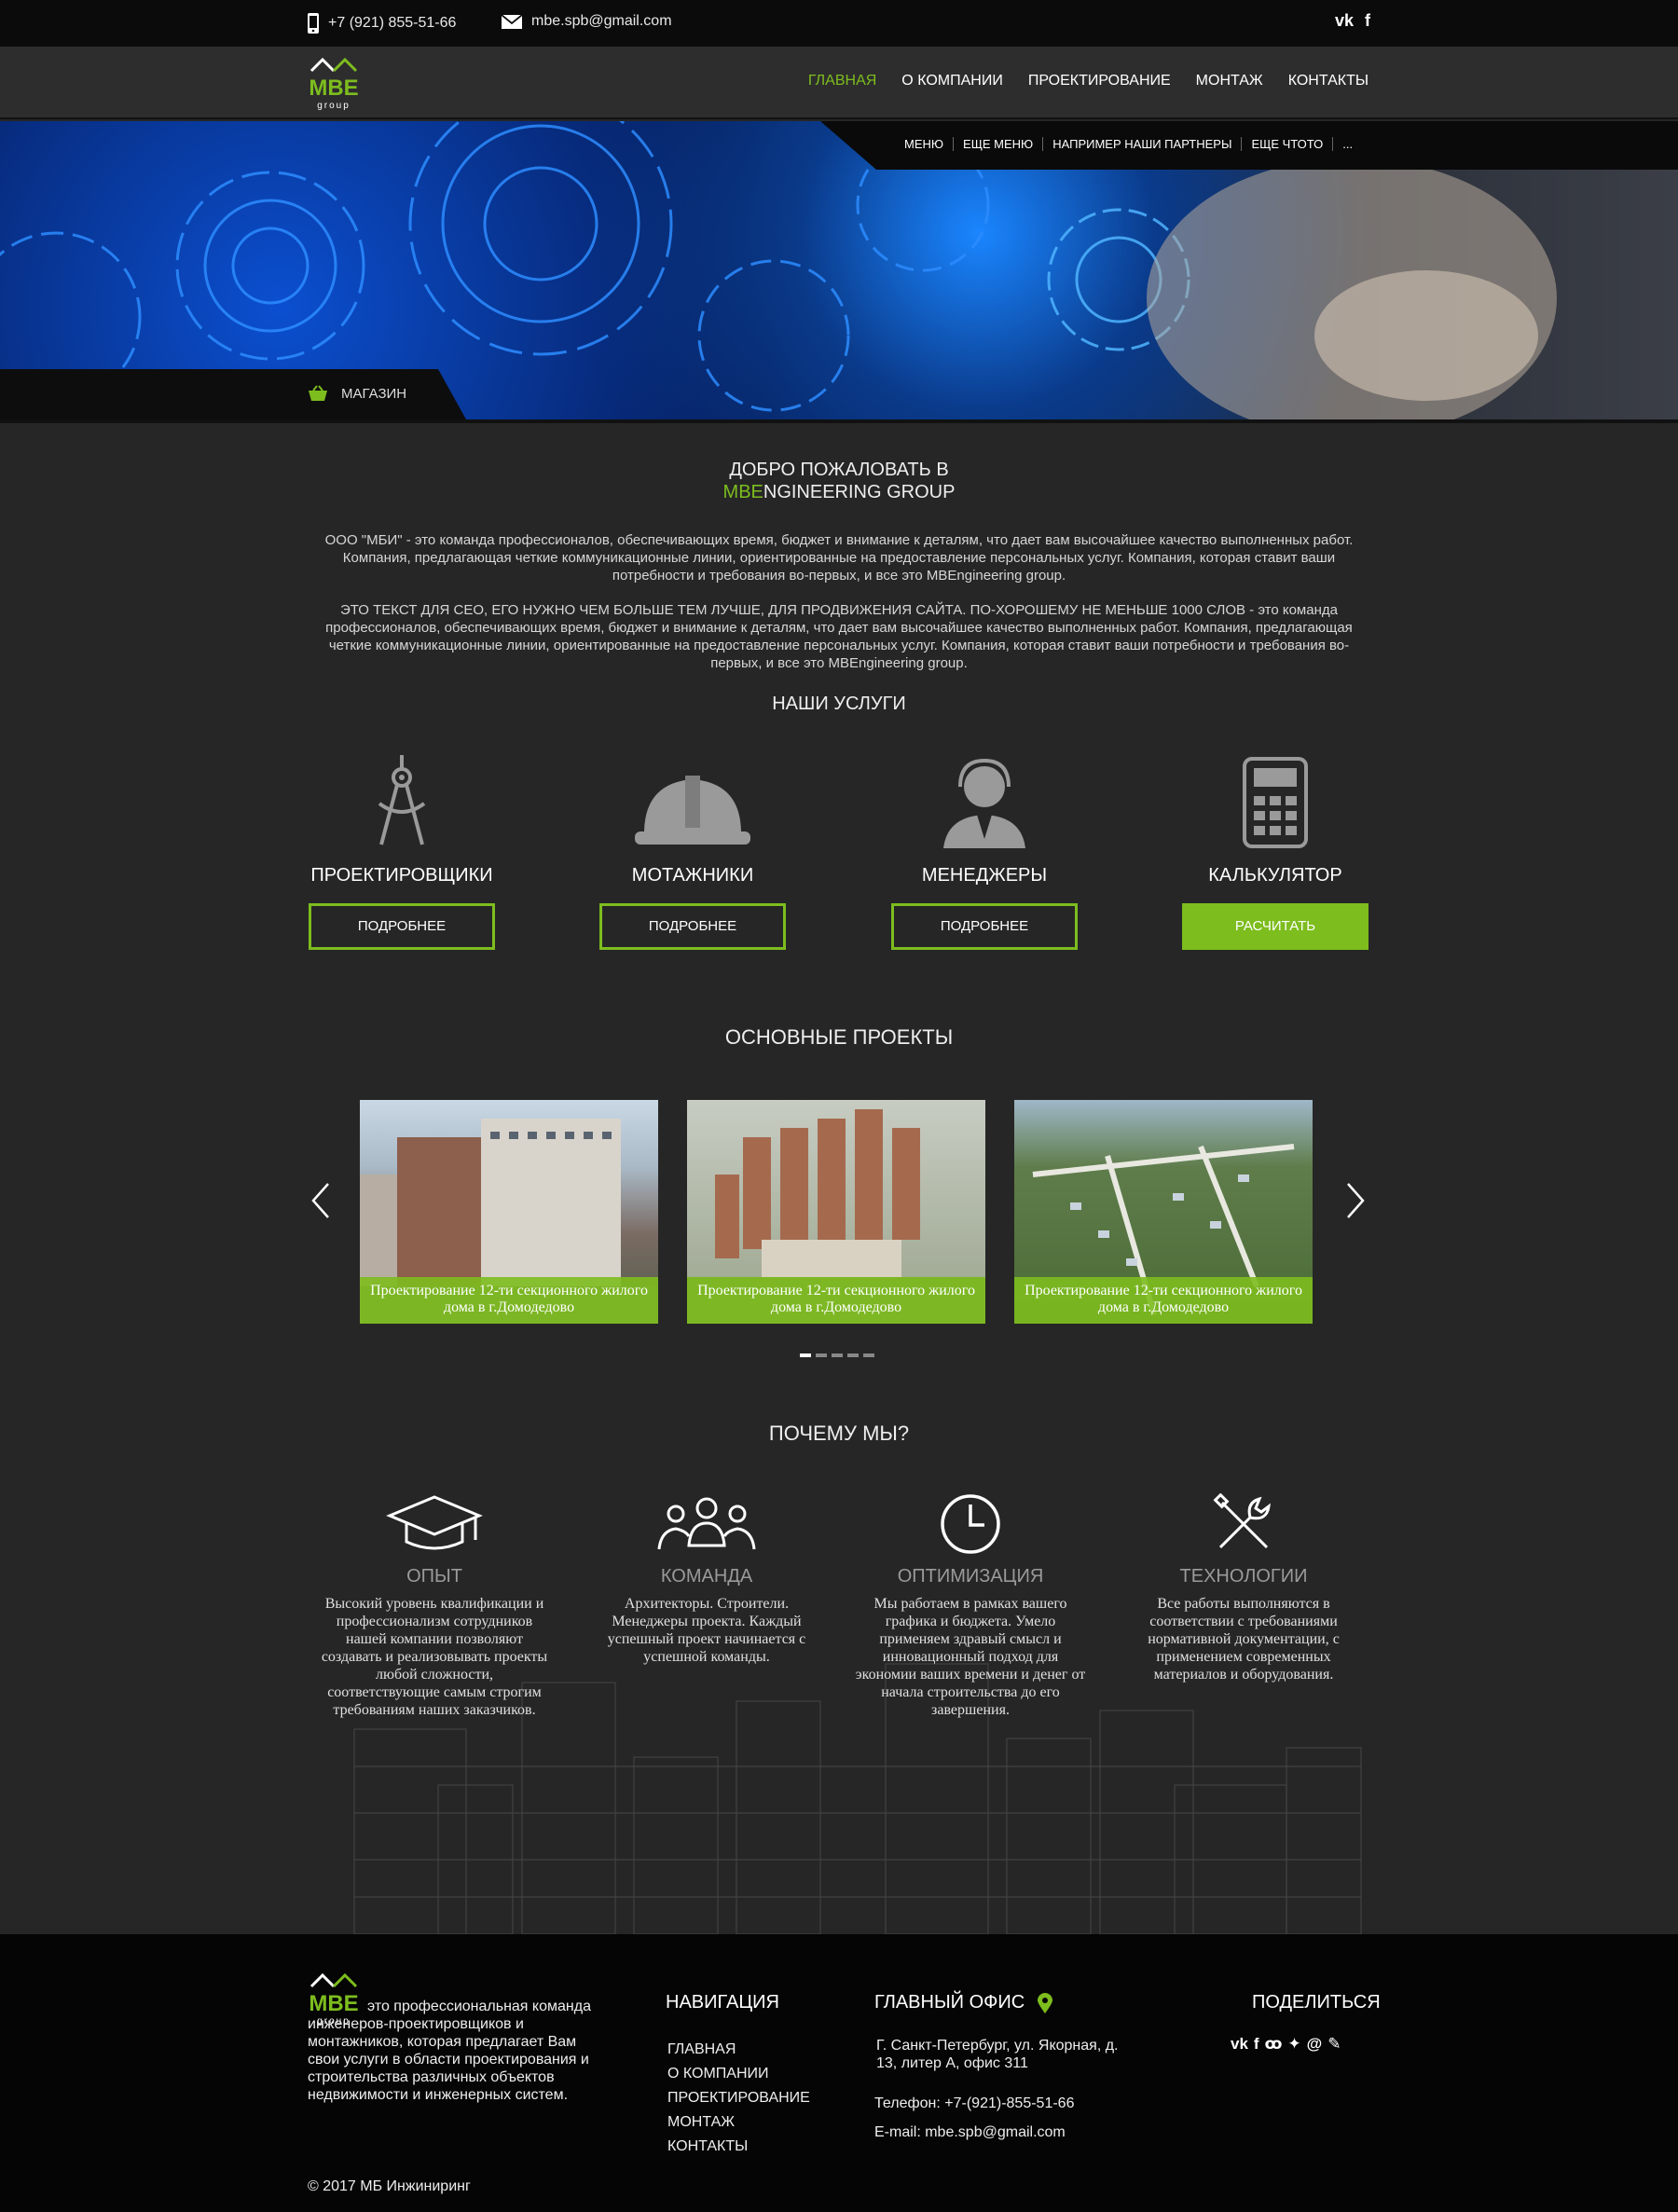 The height and width of the screenshot is (2212, 1678). Describe the element at coordinates (839, 1433) in the screenshot. I see `why-title: ПОЧЕМУ МЫ?` at that location.